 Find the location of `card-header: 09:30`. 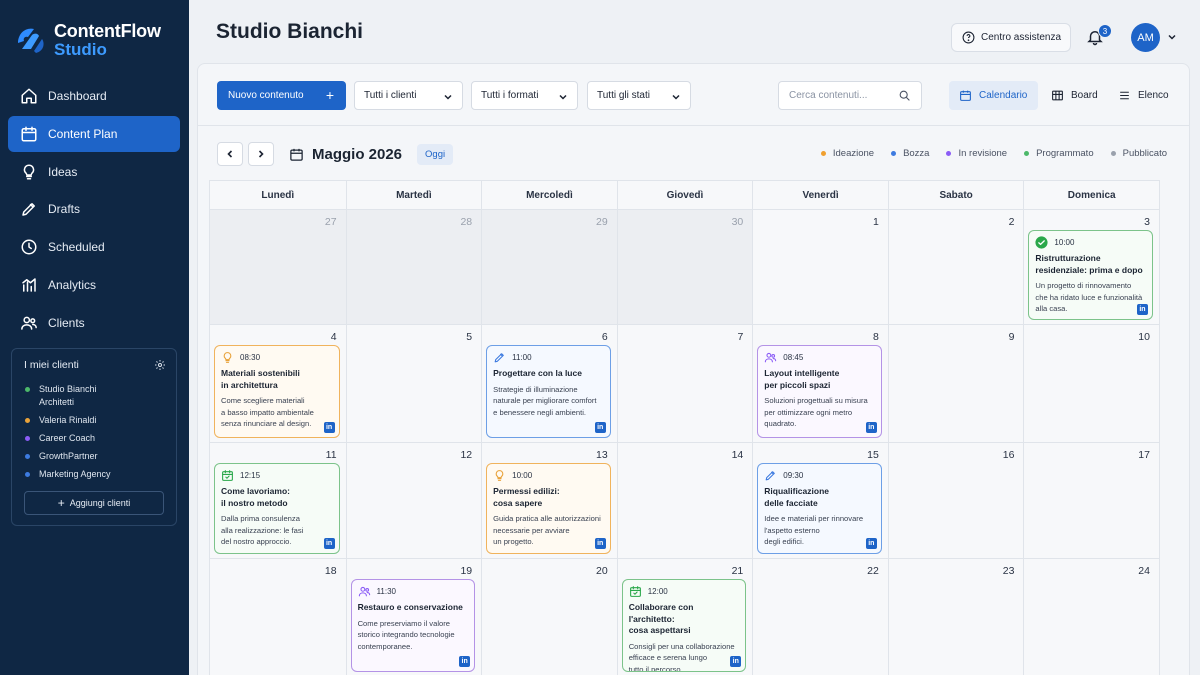

card-header: 09:30 is located at coordinates (819, 475).